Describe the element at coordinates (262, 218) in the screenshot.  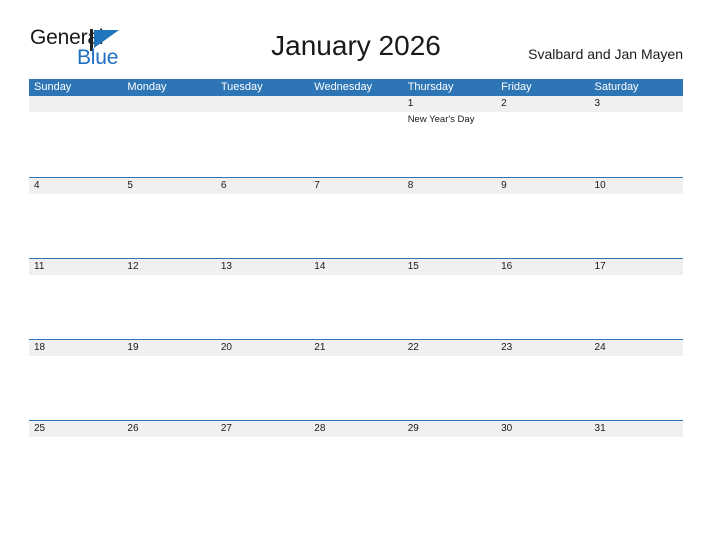
I see `calendar-day-cell: 6` at that location.